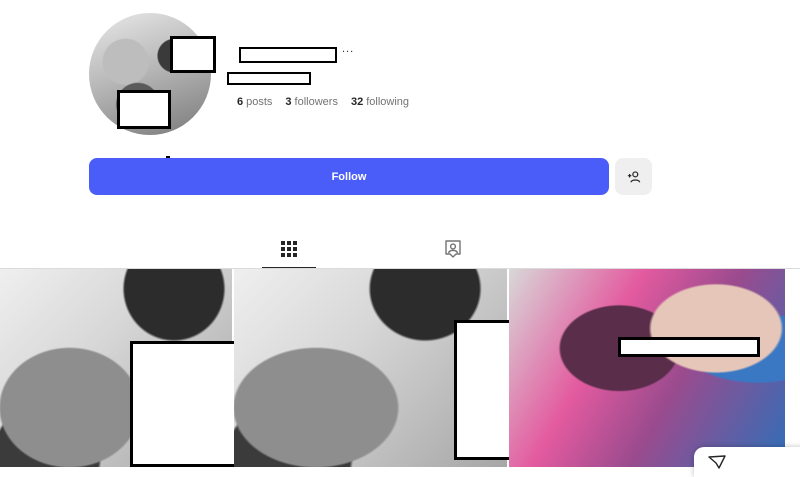 This screenshot has height=477, width=800. I want to click on tagged-icon, so click(453, 249).